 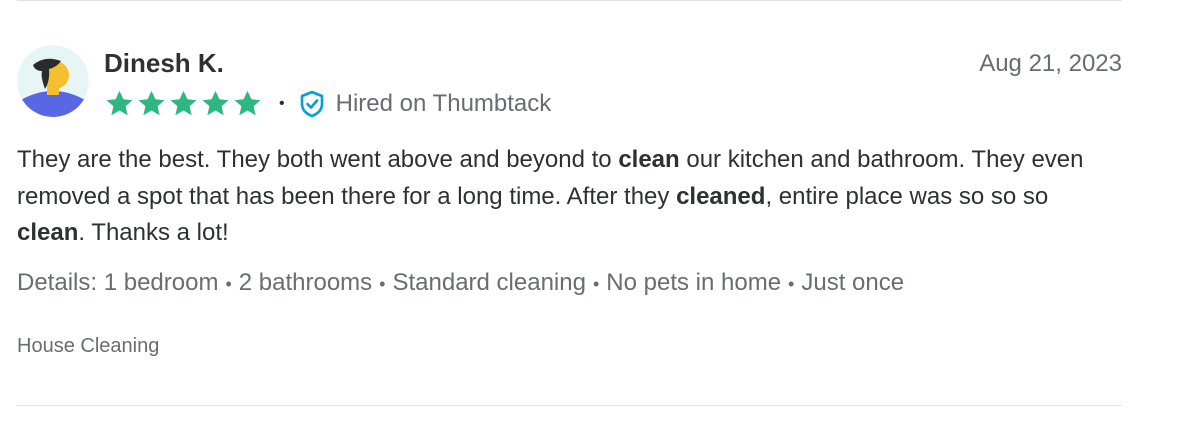 I want to click on verified-shield-icon, so click(x=311, y=104).